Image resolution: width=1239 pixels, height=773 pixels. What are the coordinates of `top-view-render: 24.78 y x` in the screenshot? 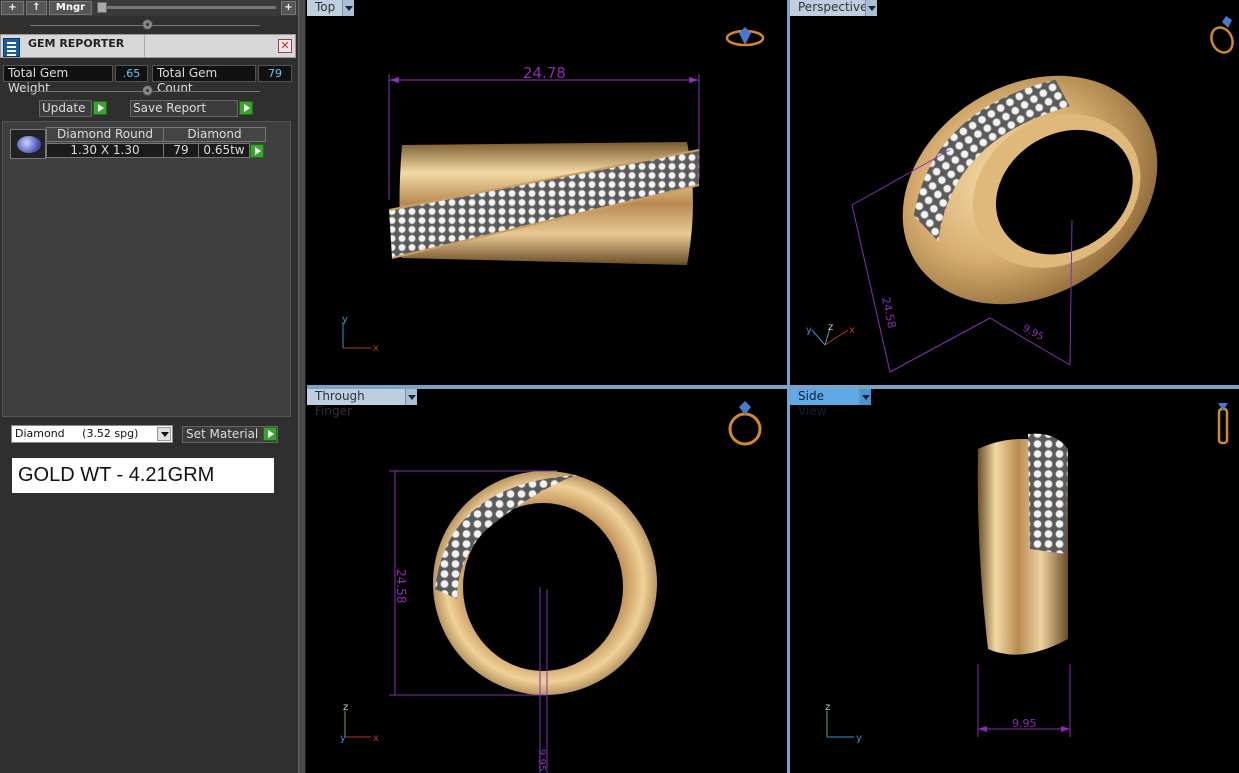 It's located at (553, 190).